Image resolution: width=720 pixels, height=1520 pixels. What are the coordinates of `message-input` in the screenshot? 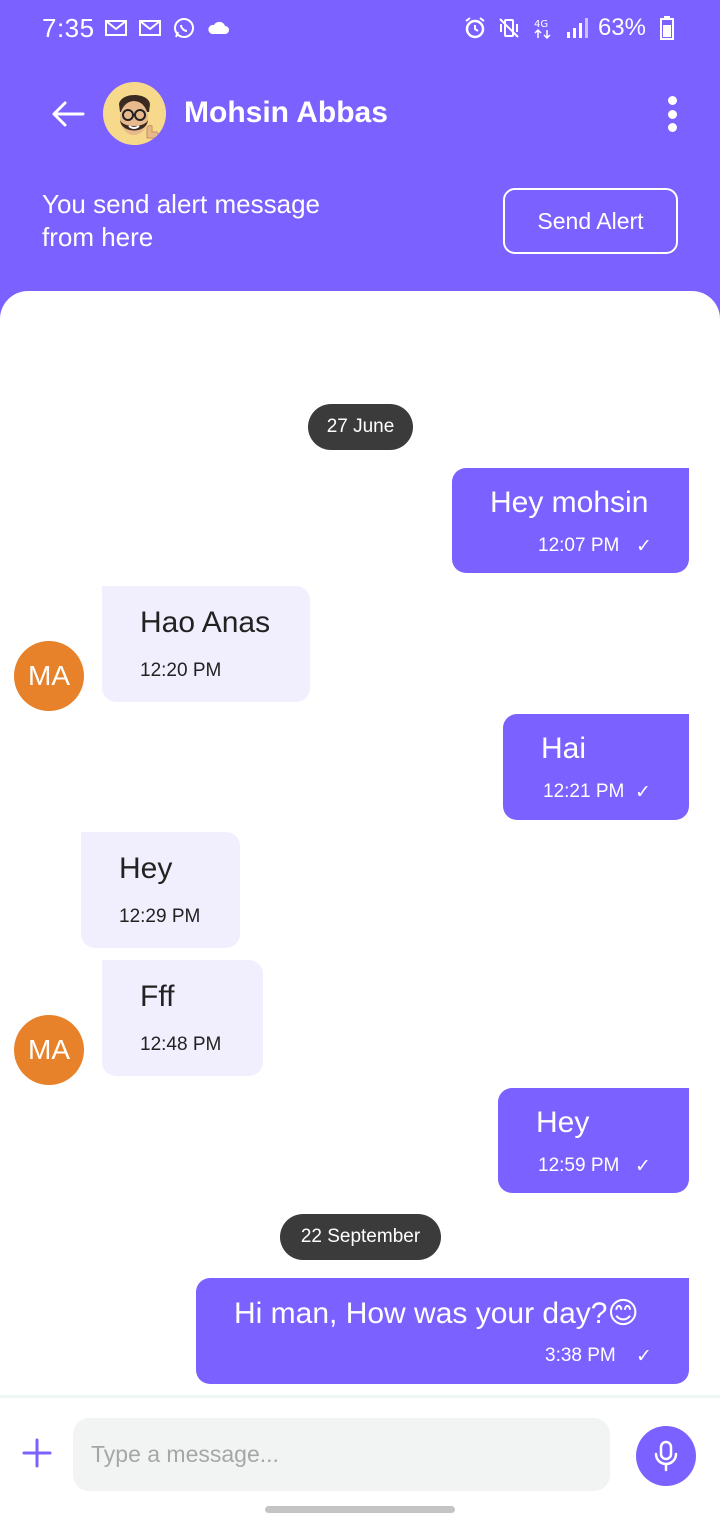 It's located at (341, 1454).